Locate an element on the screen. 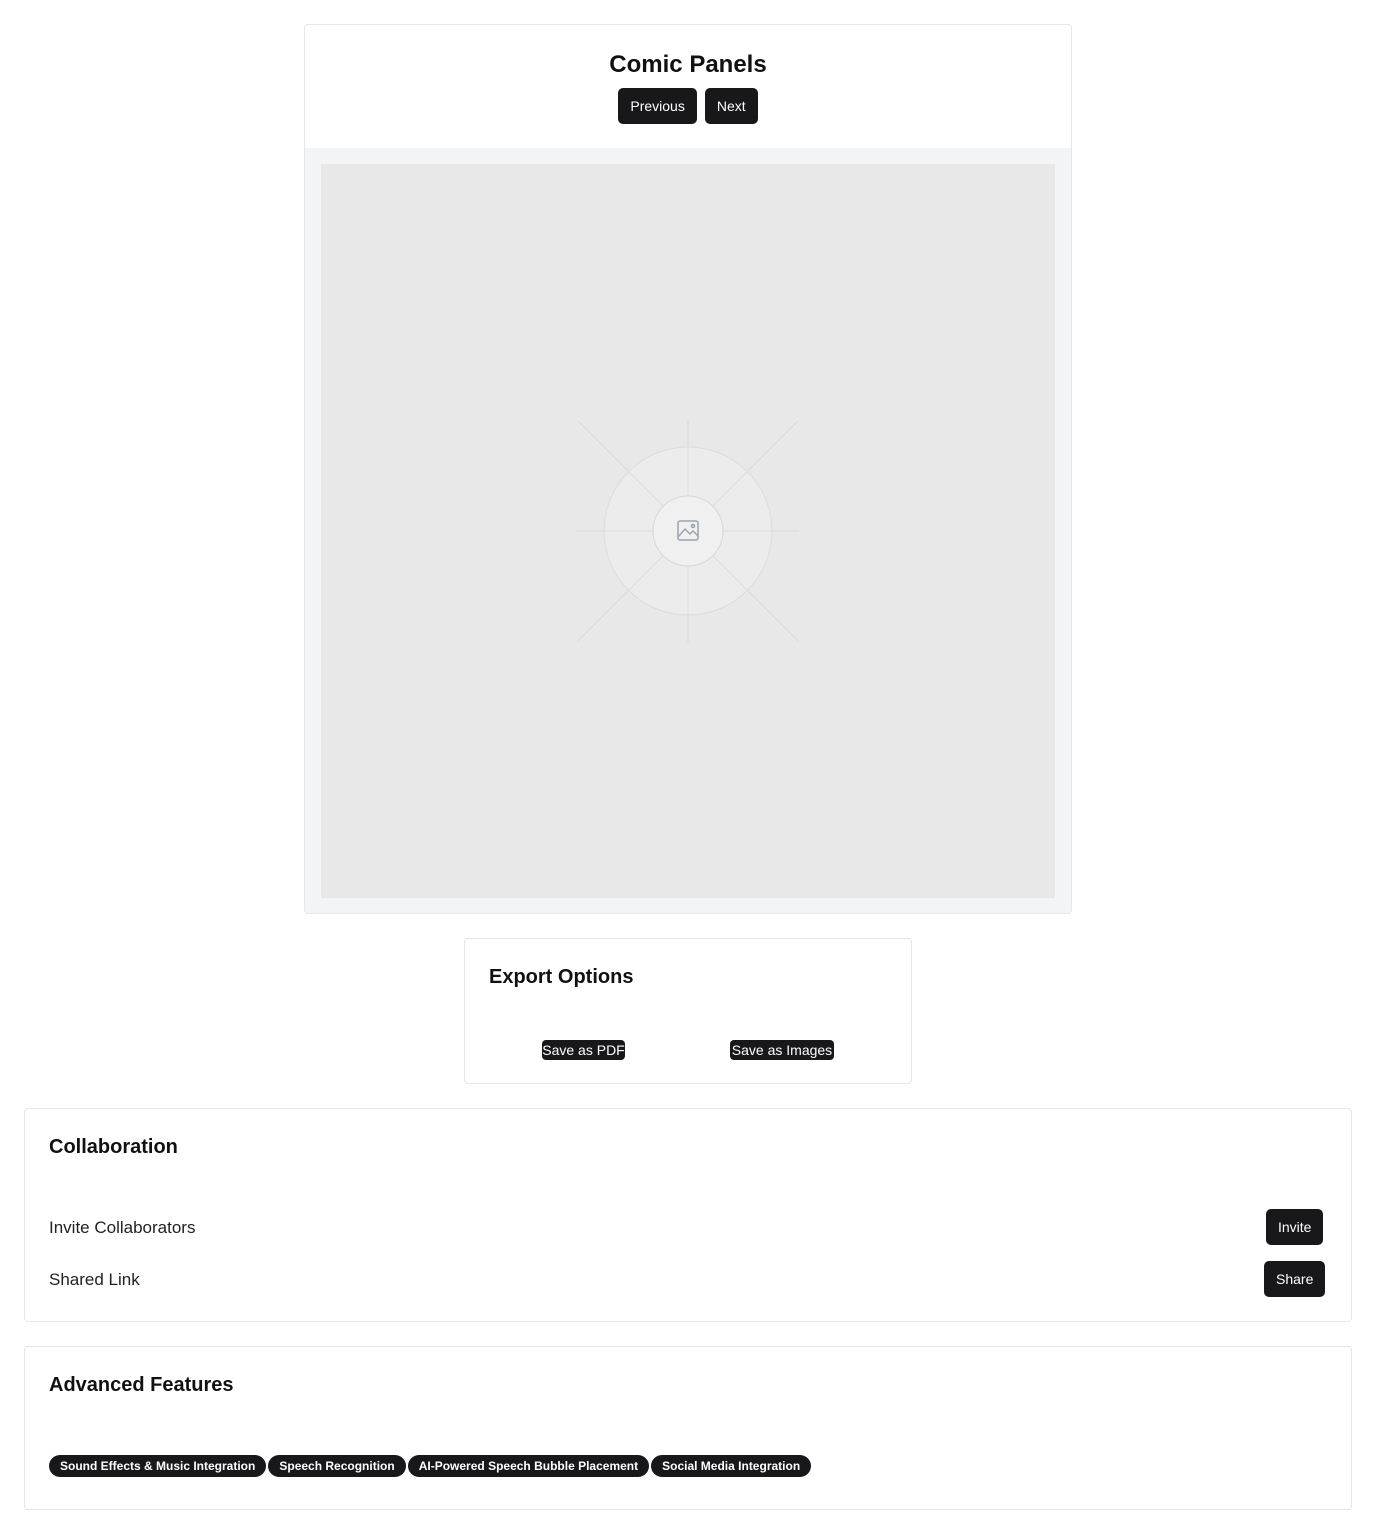  previous-button: Previous is located at coordinates (657, 106).